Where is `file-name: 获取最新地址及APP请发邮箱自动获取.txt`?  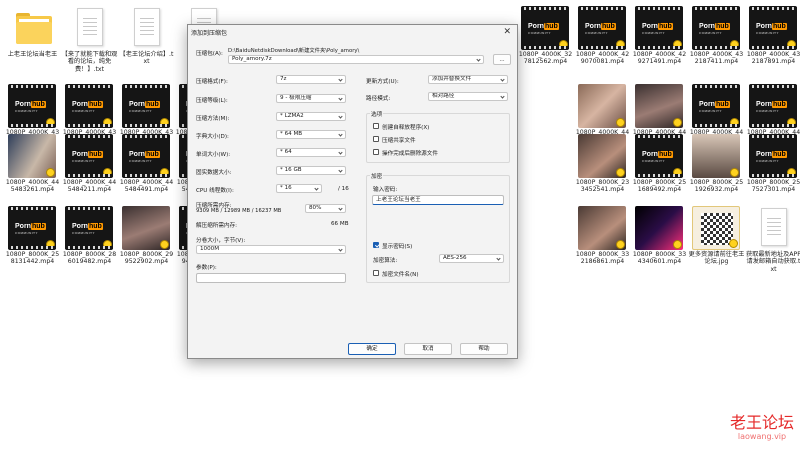
file-name: 获取最新地址及APP请发邮箱自动获取.txt is located at coordinates (772, 262).